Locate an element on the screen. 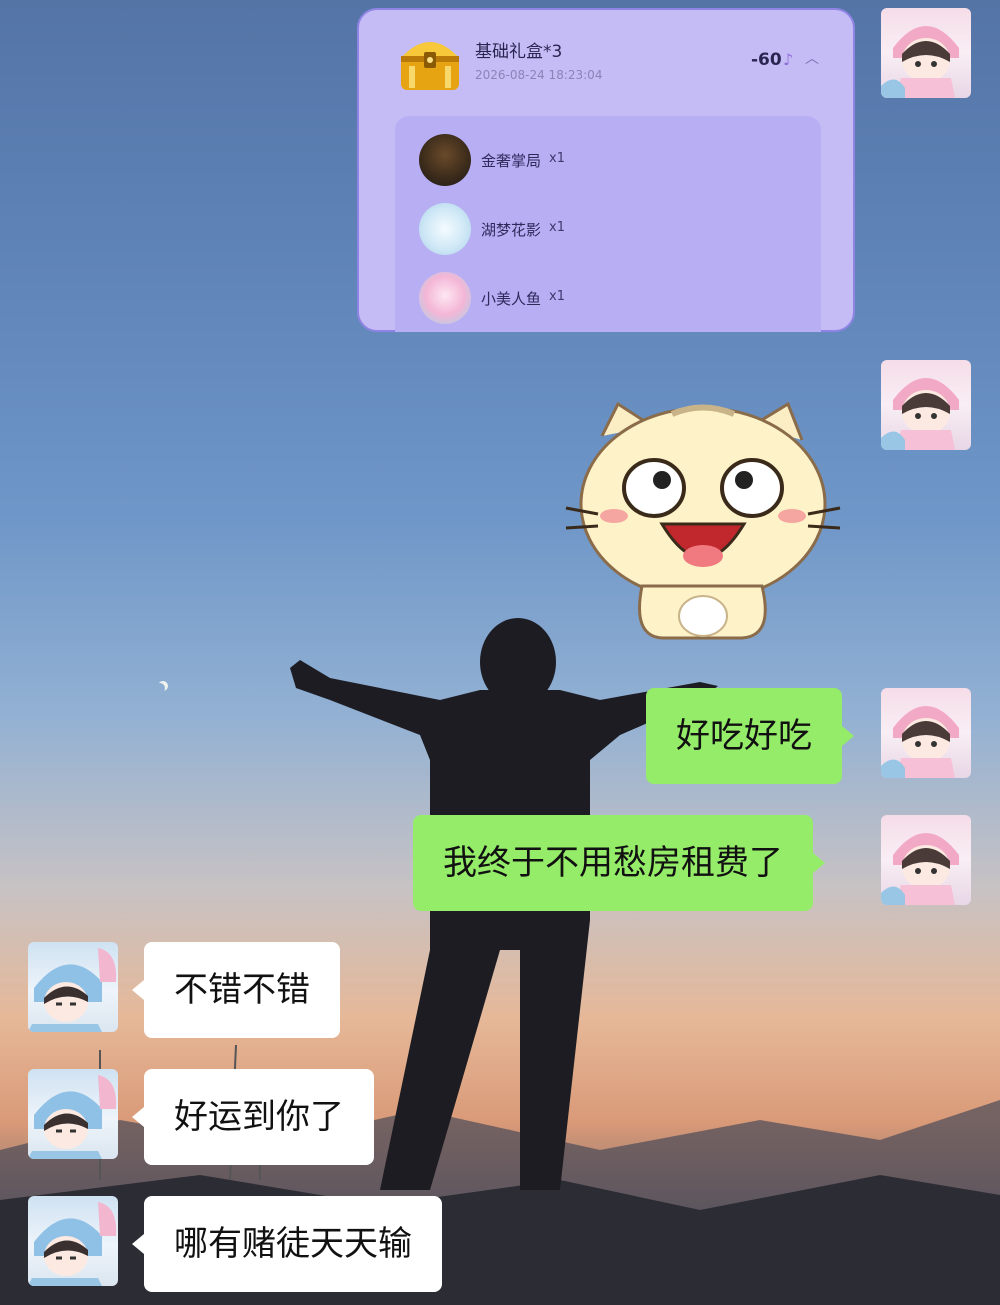 The image size is (1000, 1305). treasure-chest-icon is located at coordinates (430, 63).